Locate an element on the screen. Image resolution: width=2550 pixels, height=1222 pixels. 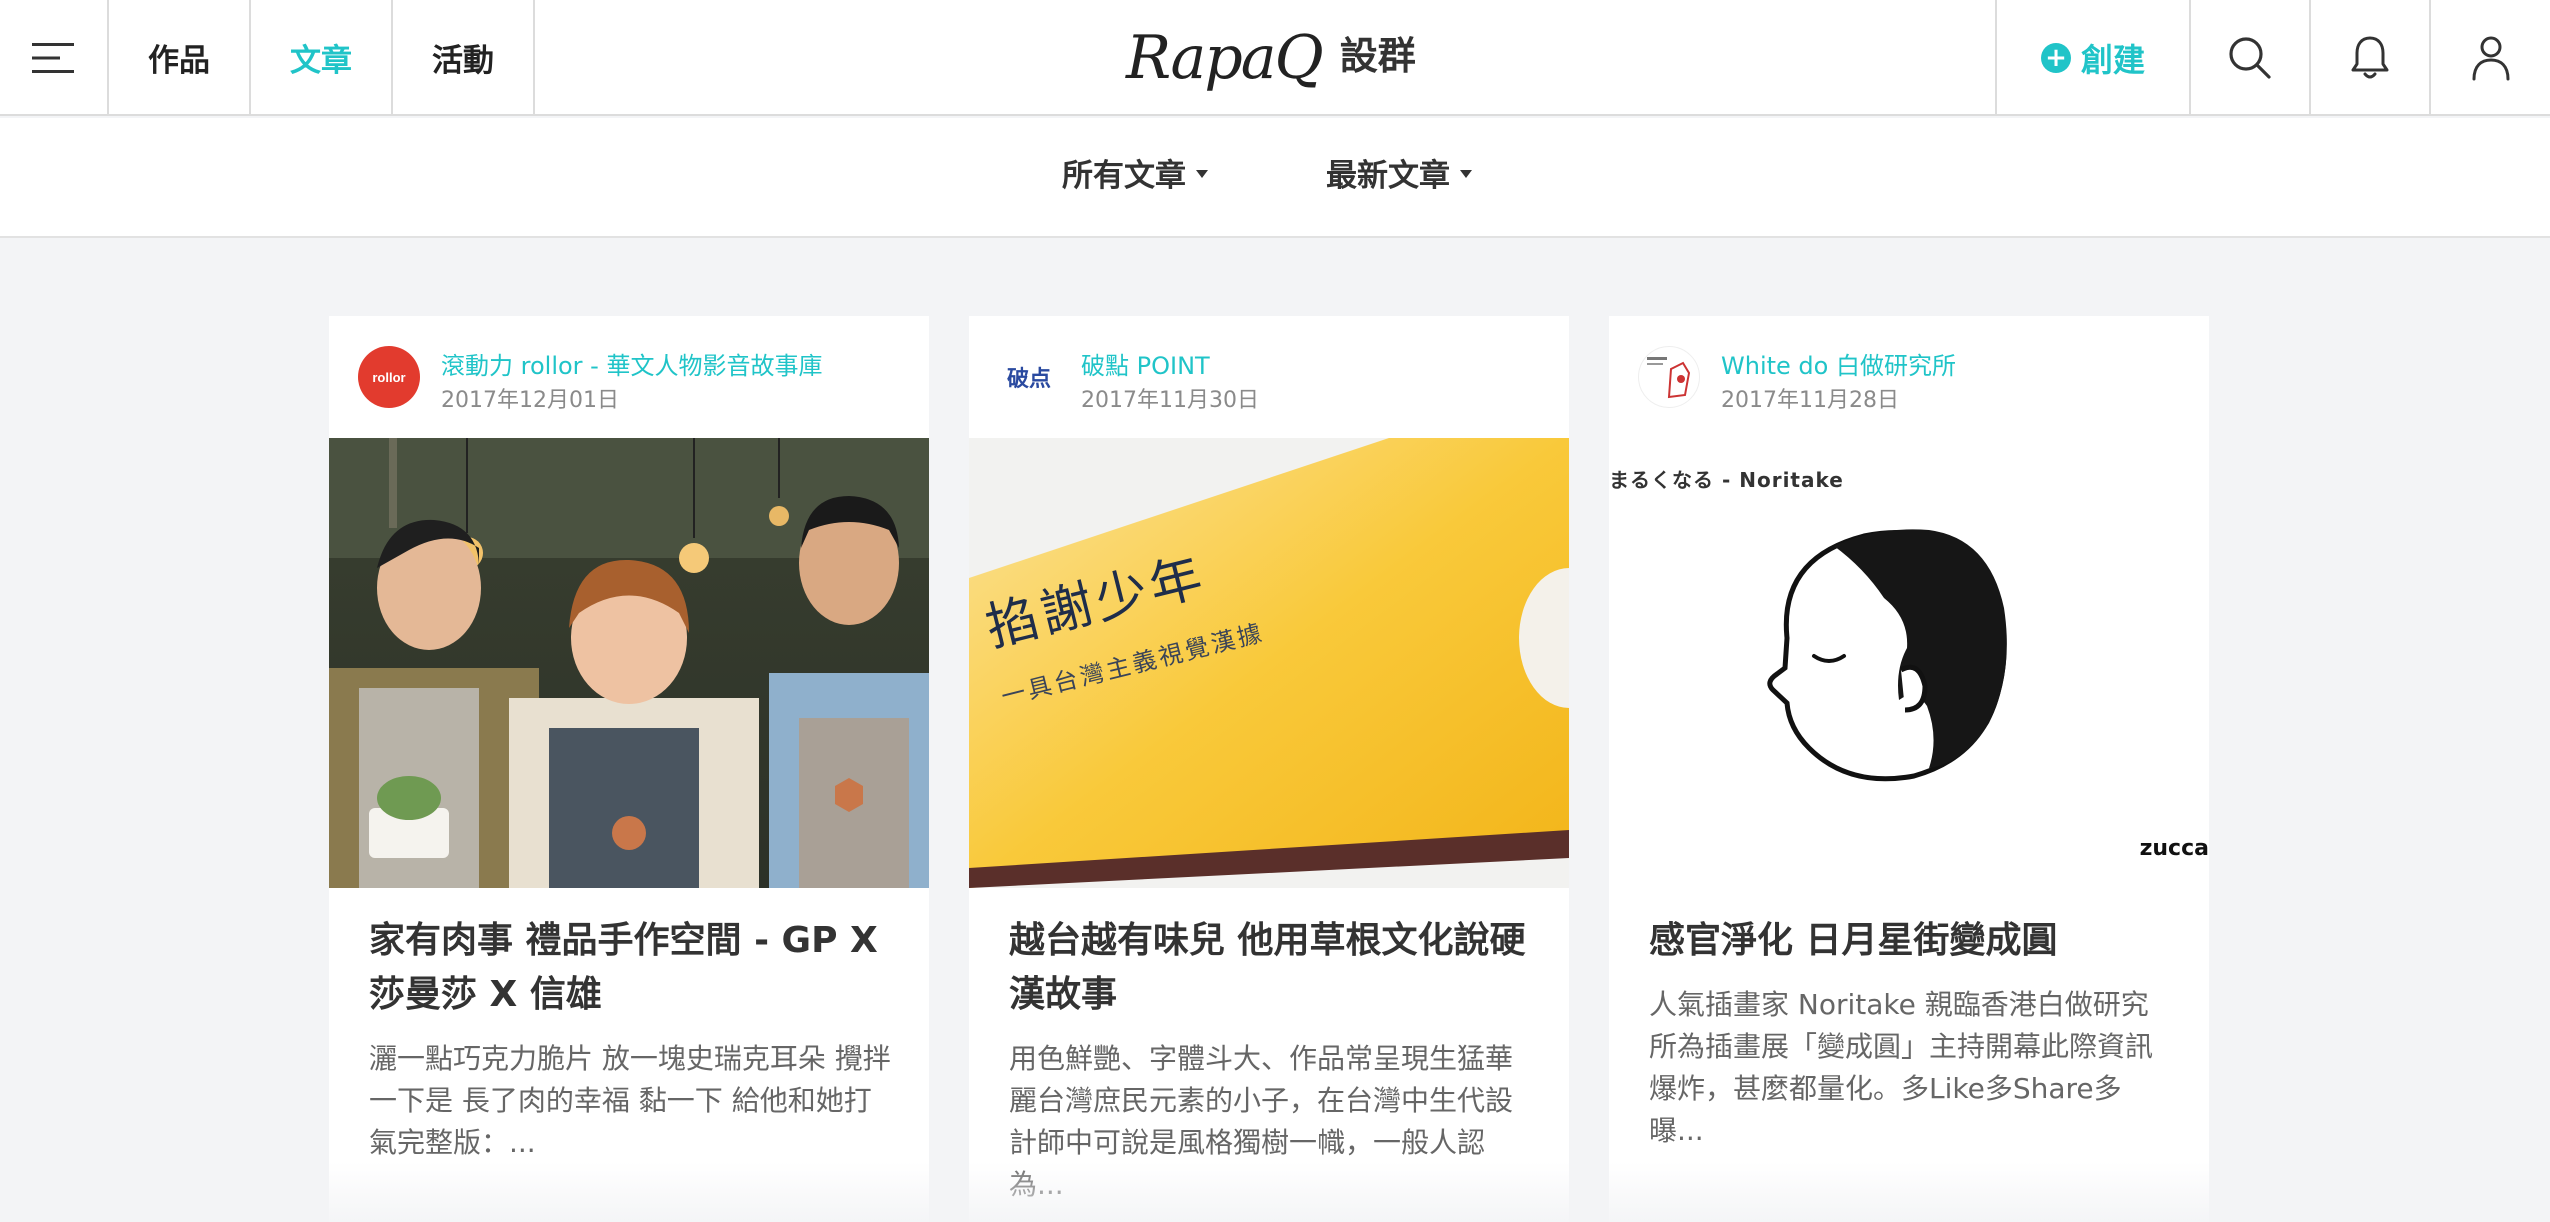
bell-icon is located at coordinates (2370, 57).